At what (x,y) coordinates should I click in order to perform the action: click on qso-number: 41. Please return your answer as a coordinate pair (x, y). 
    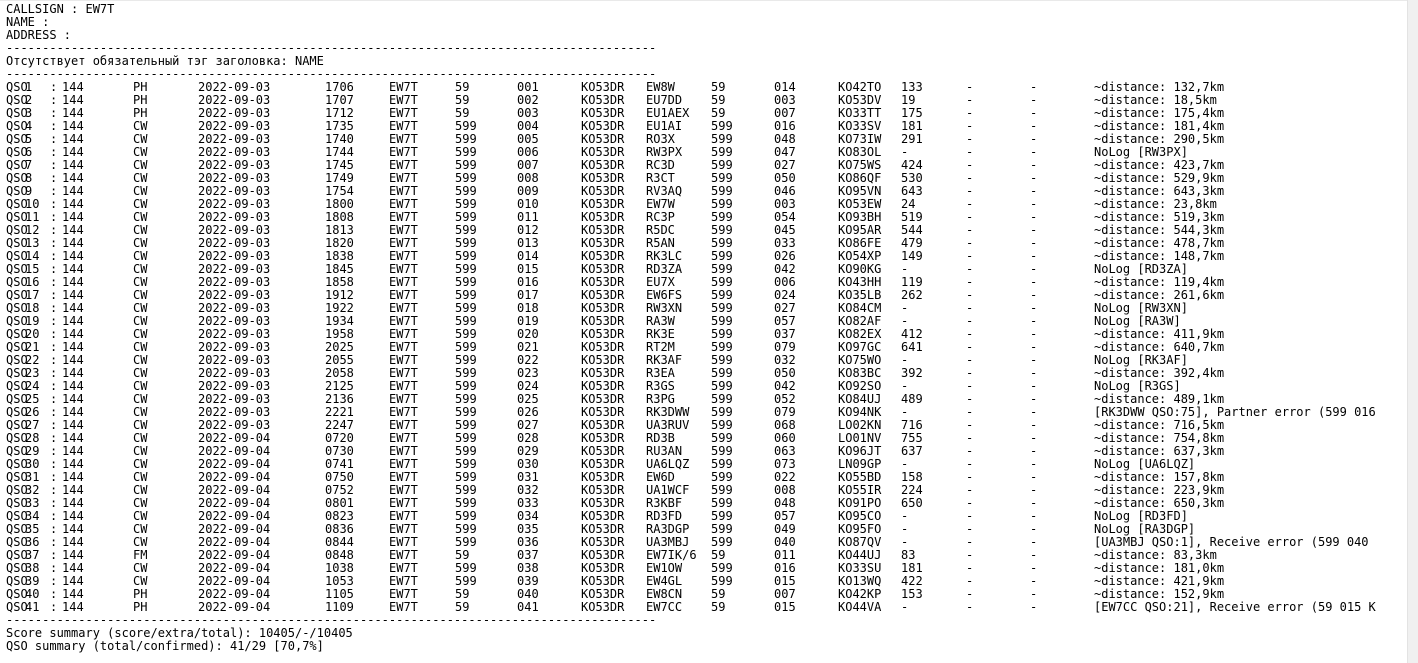
    Looking at the image, I should click on (32, 607).